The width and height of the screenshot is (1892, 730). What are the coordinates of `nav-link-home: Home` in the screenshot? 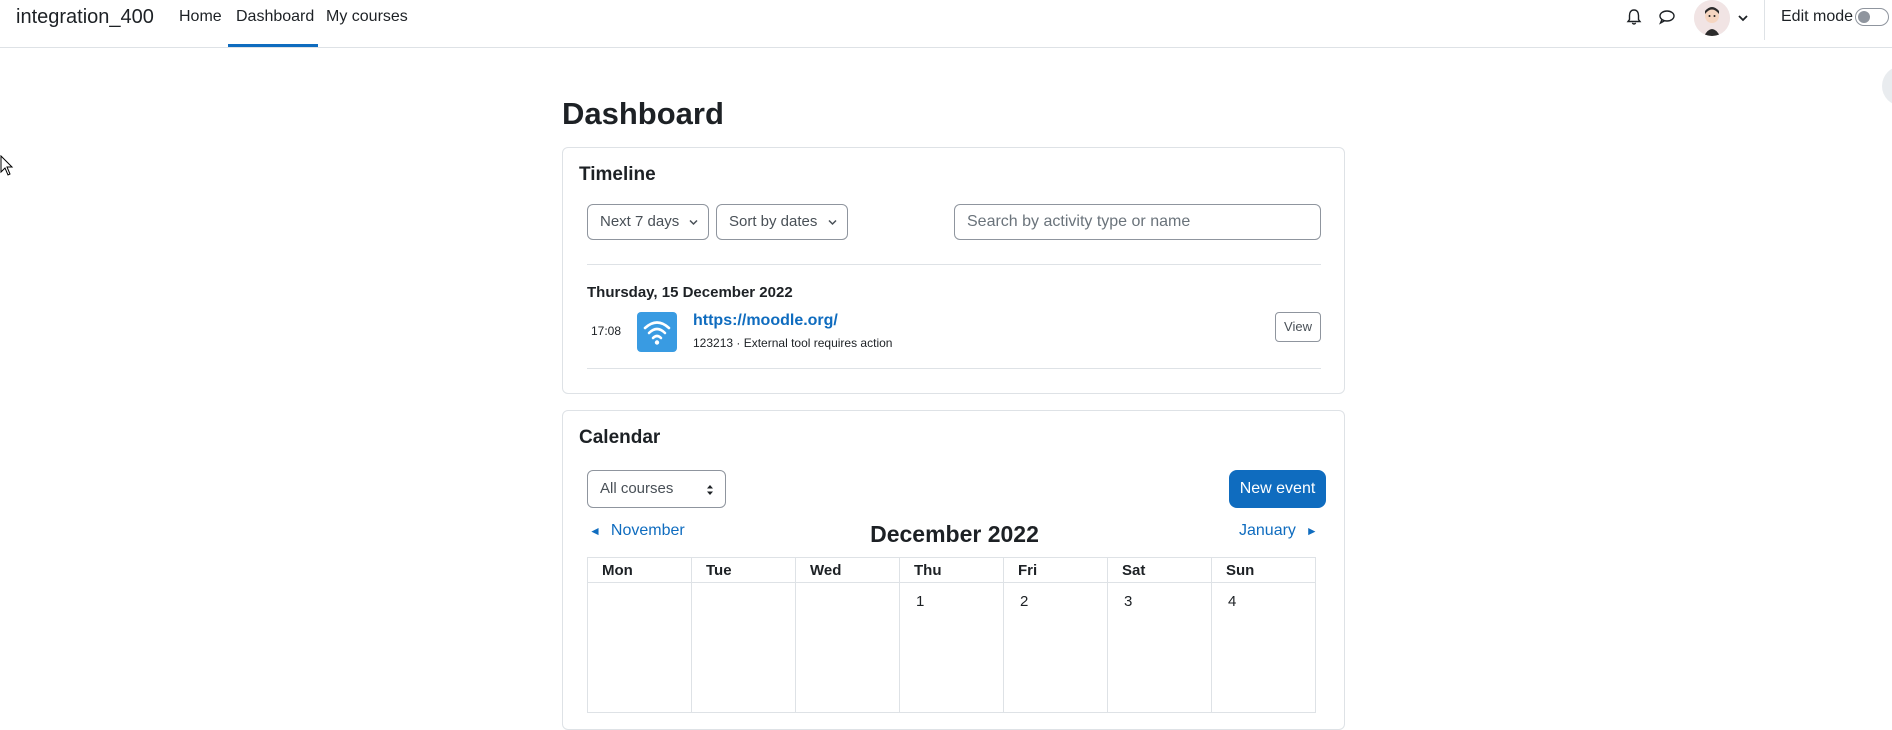 It's located at (200, 27).